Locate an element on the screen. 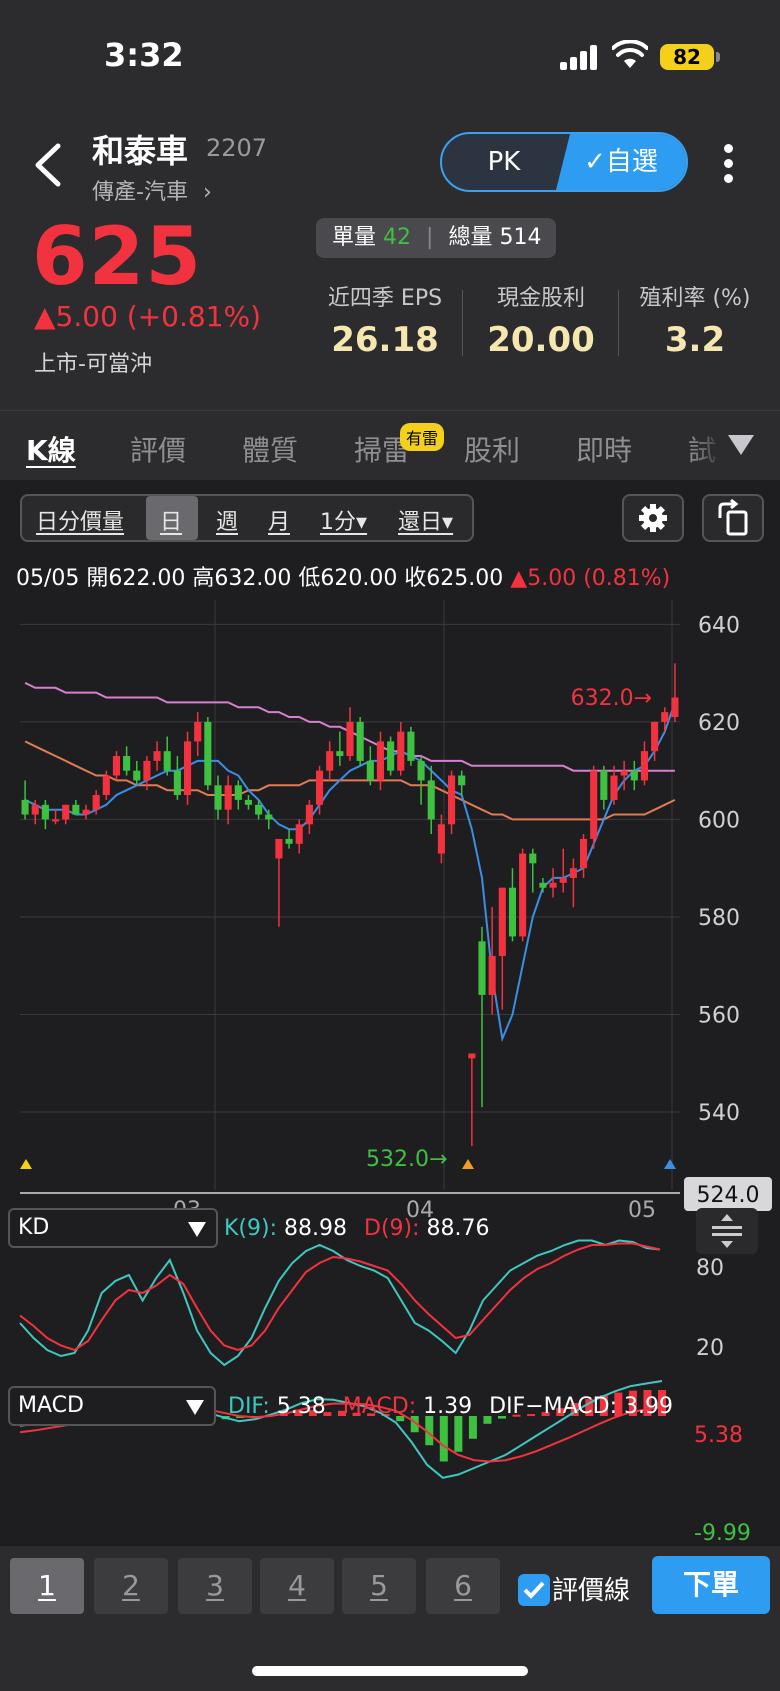  listing-status: 上市-可當沖 is located at coordinates (93, 364).